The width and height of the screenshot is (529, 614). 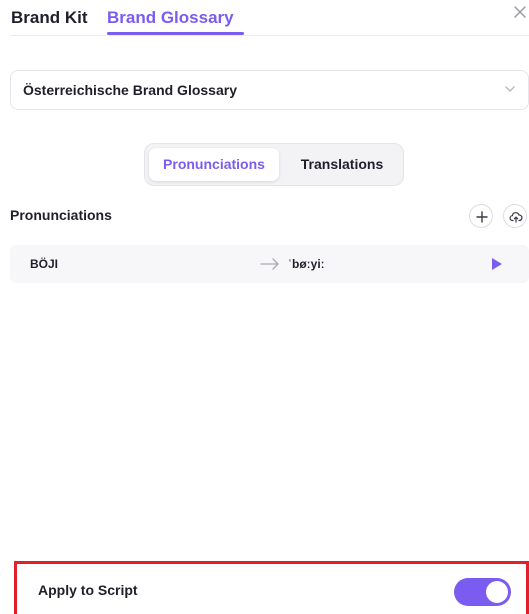 What do you see at coordinates (342, 164) in the screenshot?
I see `segment-translations: Translations` at bounding box center [342, 164].